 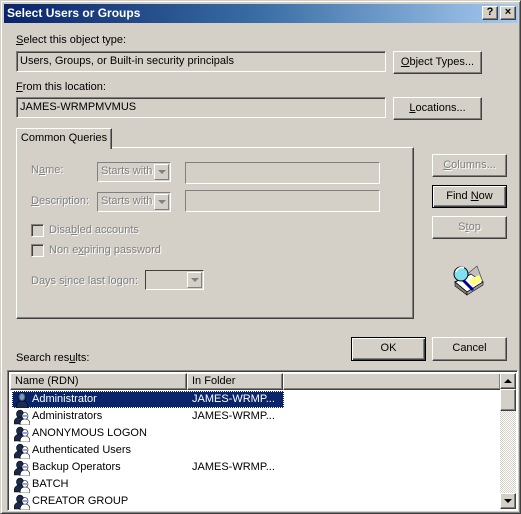 What do you see at coordinates (60, 201) in the screenshot?
I see `description-label: Description:` at bounding box center [60, 201].